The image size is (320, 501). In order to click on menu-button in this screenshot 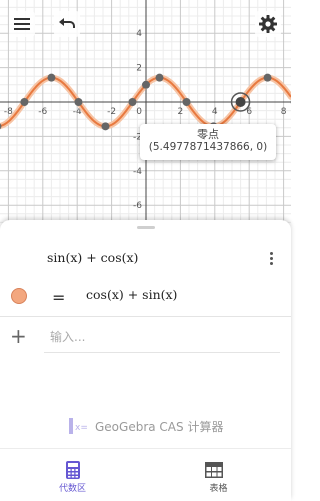, I will do `click(22, 24)`.